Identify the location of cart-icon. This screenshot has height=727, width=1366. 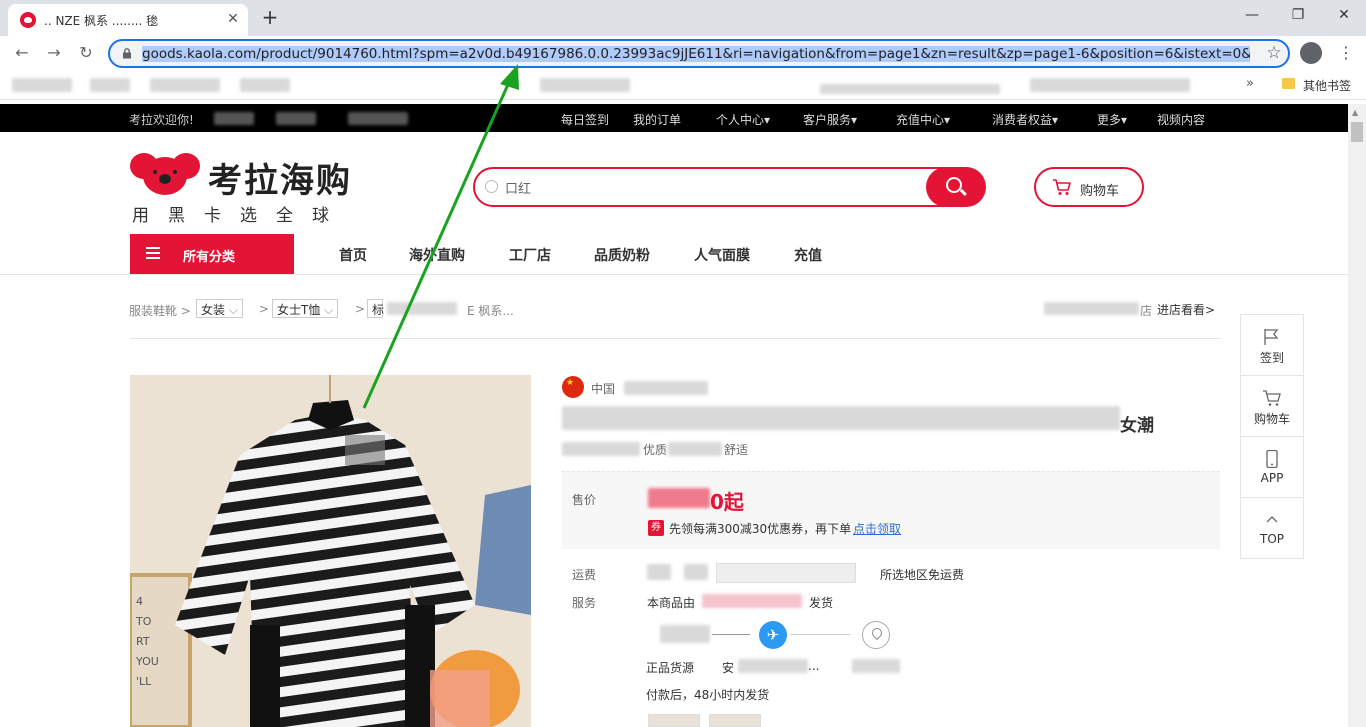
(1062, 187).